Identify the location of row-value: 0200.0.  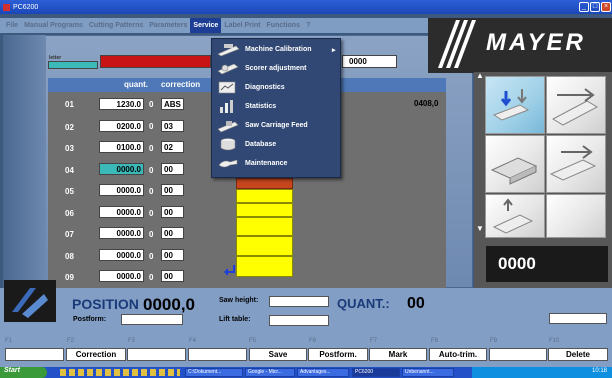
(121, 126).